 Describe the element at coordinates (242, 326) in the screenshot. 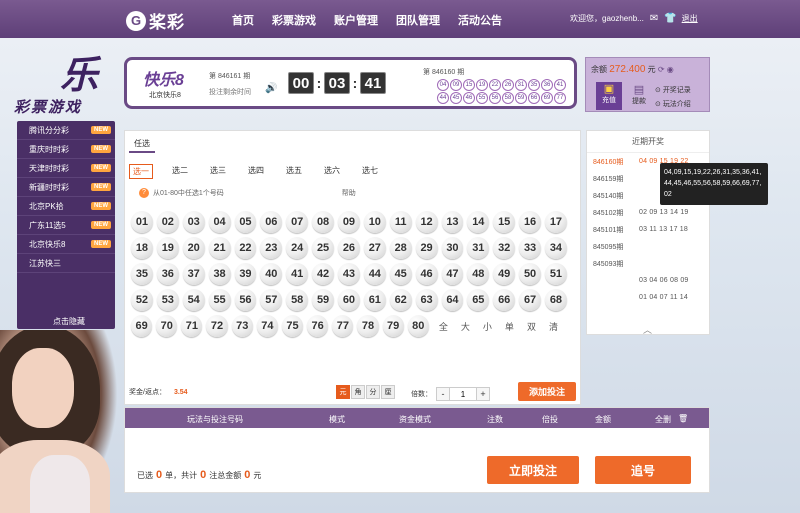

I see `number-ball: 73` at that location.